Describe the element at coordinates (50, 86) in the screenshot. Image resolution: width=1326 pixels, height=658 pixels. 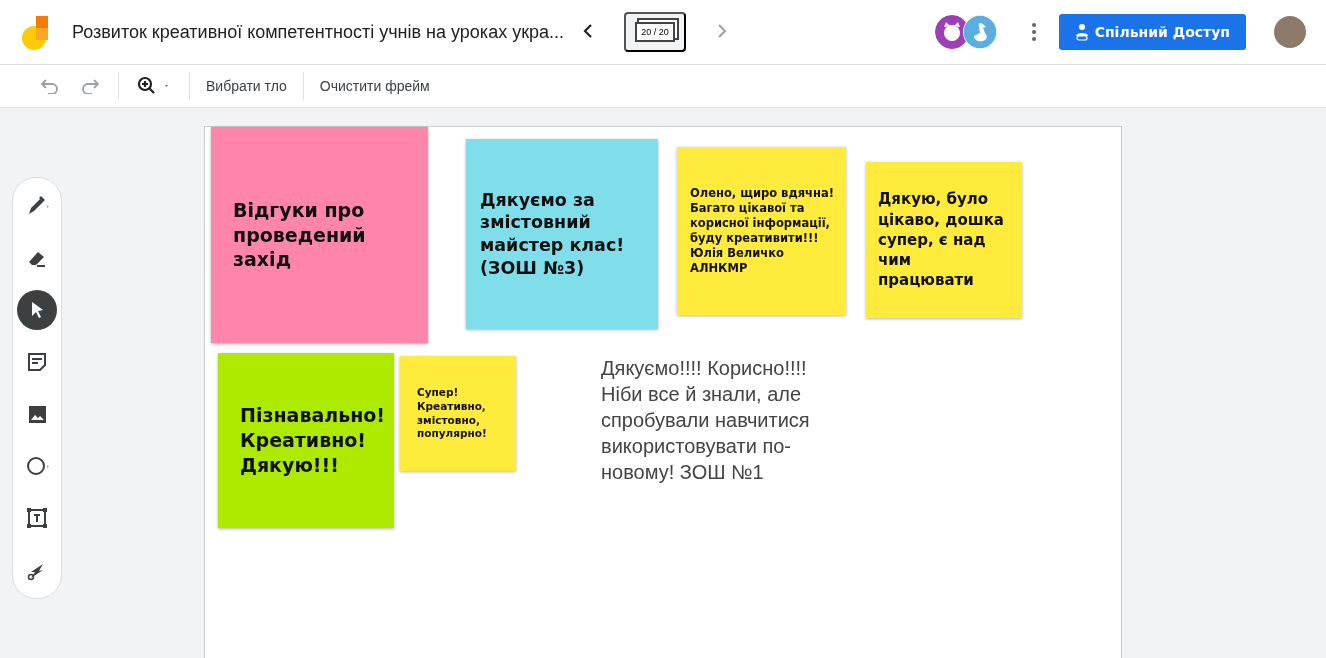
I see `undo-icon` at that location.